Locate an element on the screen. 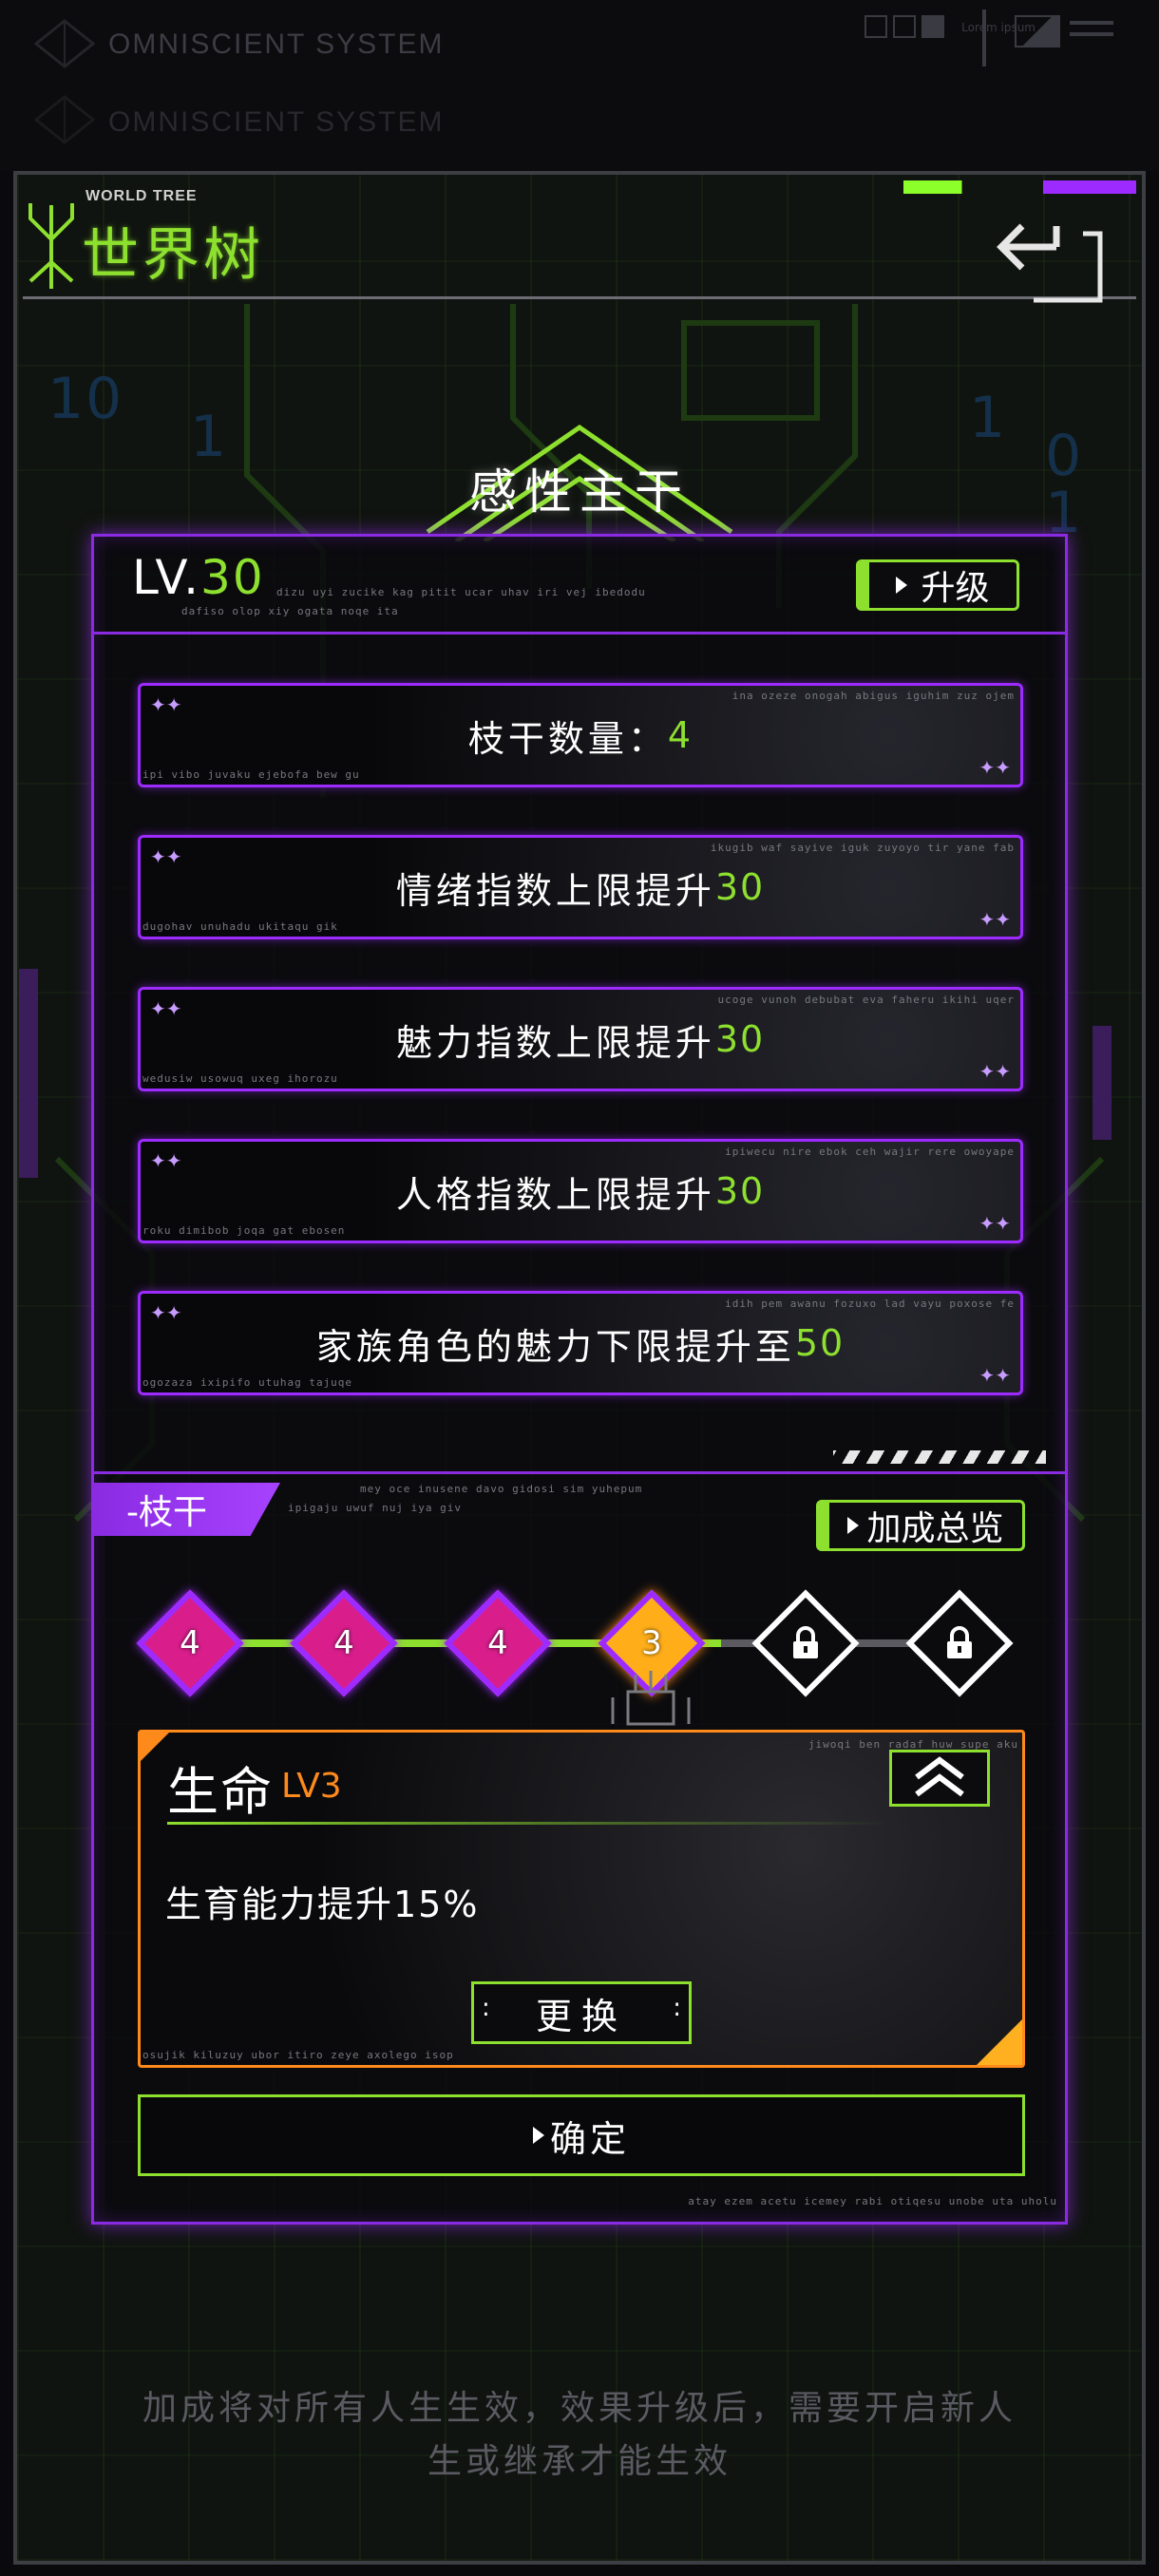 The height and width of the screenshot is (2576, 1159). card-title-underline is located at coordinates (528, 1823).